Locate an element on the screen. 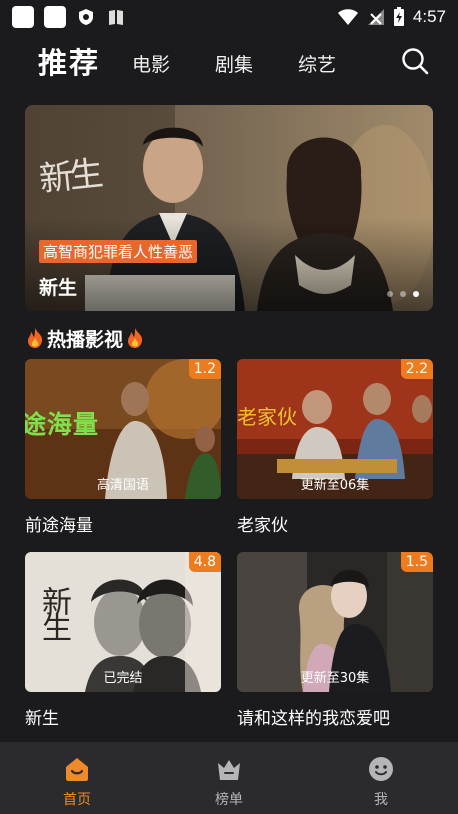  tab-movies: 电影 is located at coordinates (151, 63).